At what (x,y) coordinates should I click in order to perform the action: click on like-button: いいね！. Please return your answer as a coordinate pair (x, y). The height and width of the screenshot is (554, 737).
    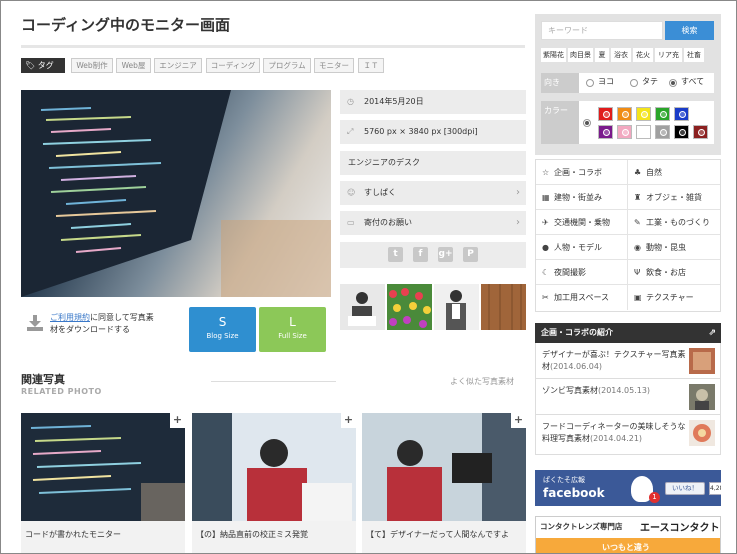
    Looking at the image, I should click on (685, 488).